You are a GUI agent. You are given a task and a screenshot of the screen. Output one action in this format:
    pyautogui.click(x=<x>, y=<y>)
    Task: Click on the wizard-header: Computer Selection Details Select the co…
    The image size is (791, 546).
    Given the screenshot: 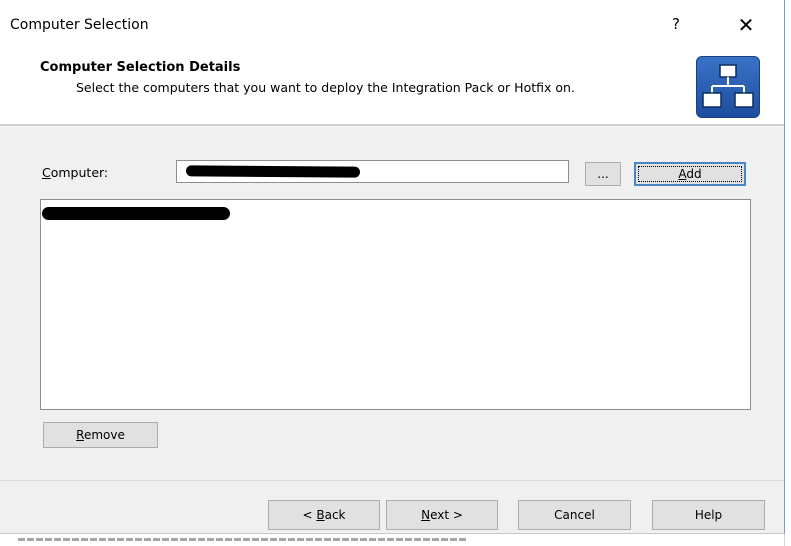 What is the action you would take?
    pyautogui.click(x=392, y=83)
    